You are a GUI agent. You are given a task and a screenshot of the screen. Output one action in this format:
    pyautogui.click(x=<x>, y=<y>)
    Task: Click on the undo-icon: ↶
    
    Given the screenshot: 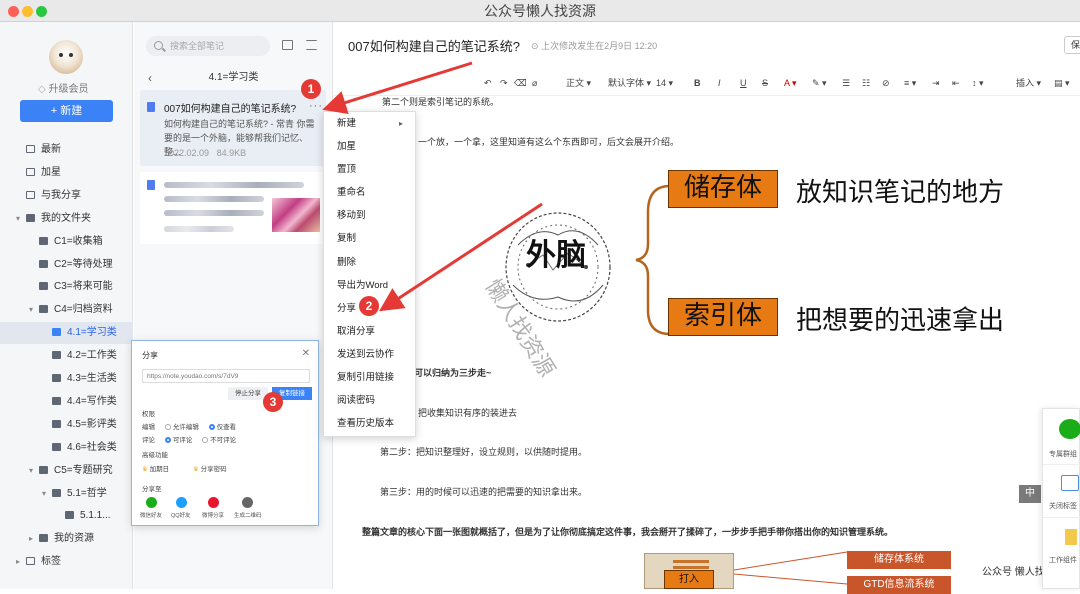 What is the action you would take?
    pyautogui.click(x=488, y=83)
    